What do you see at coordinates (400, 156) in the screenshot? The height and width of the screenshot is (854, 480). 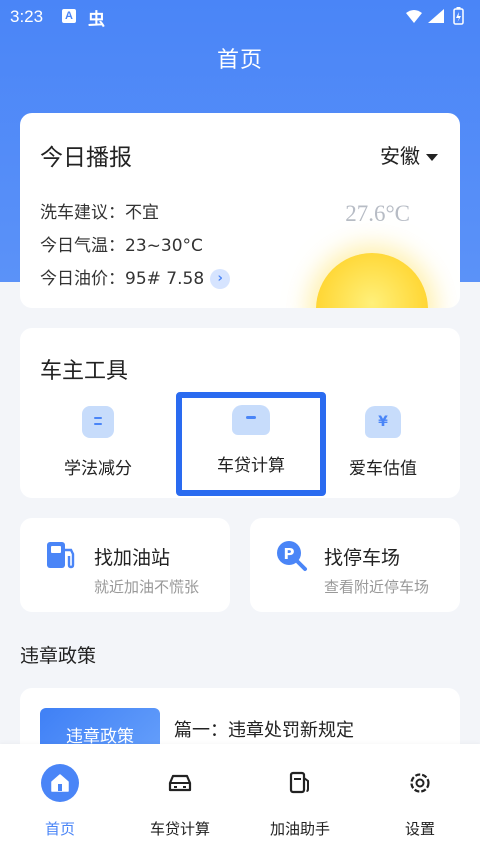 I see `region-label: 安徽` at bounding box center [400, 156].